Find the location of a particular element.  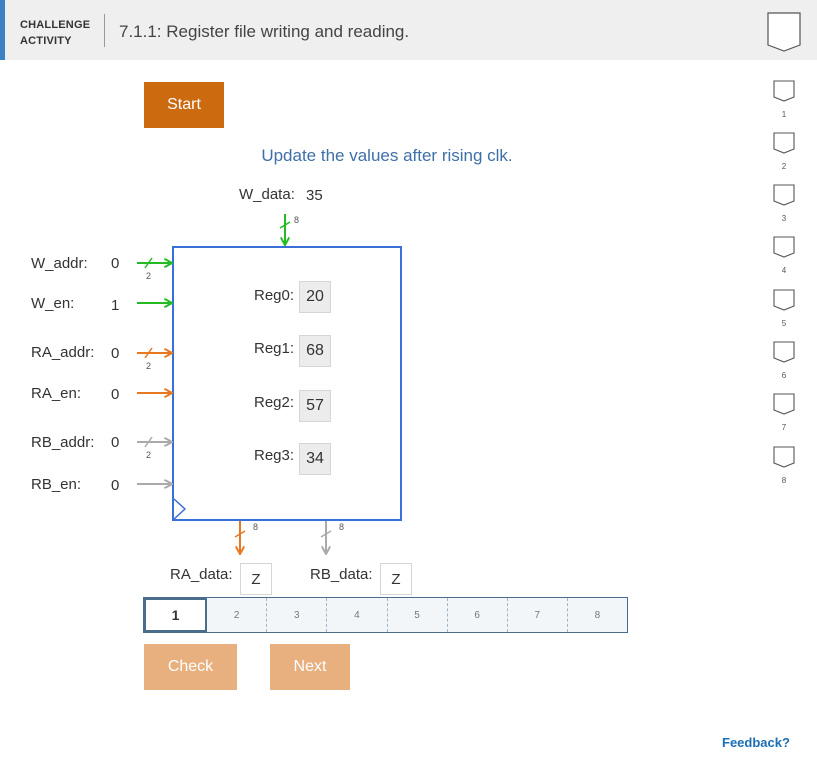

reg3-value: 34 is located at coordinates (315, 459).